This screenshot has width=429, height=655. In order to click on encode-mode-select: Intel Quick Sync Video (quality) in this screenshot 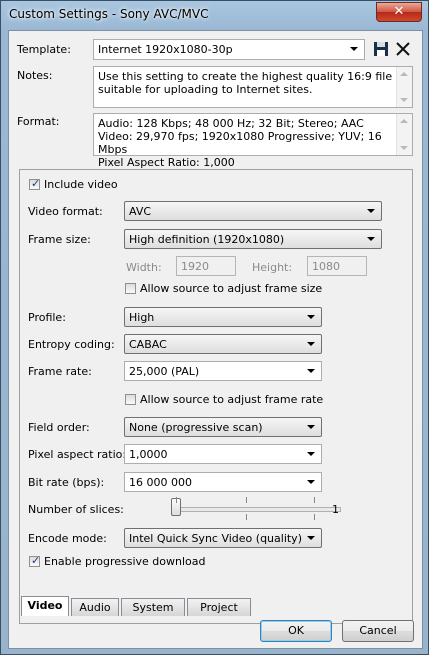, I will do `click(223, 538)`.